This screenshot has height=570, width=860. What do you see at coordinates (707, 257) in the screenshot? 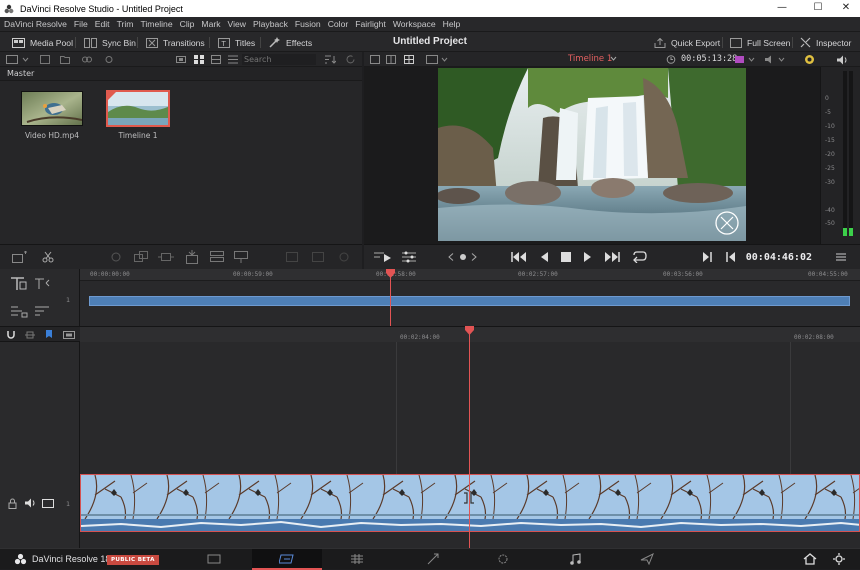
I see `previous-edit-icon` at bounding box center [707, 257].